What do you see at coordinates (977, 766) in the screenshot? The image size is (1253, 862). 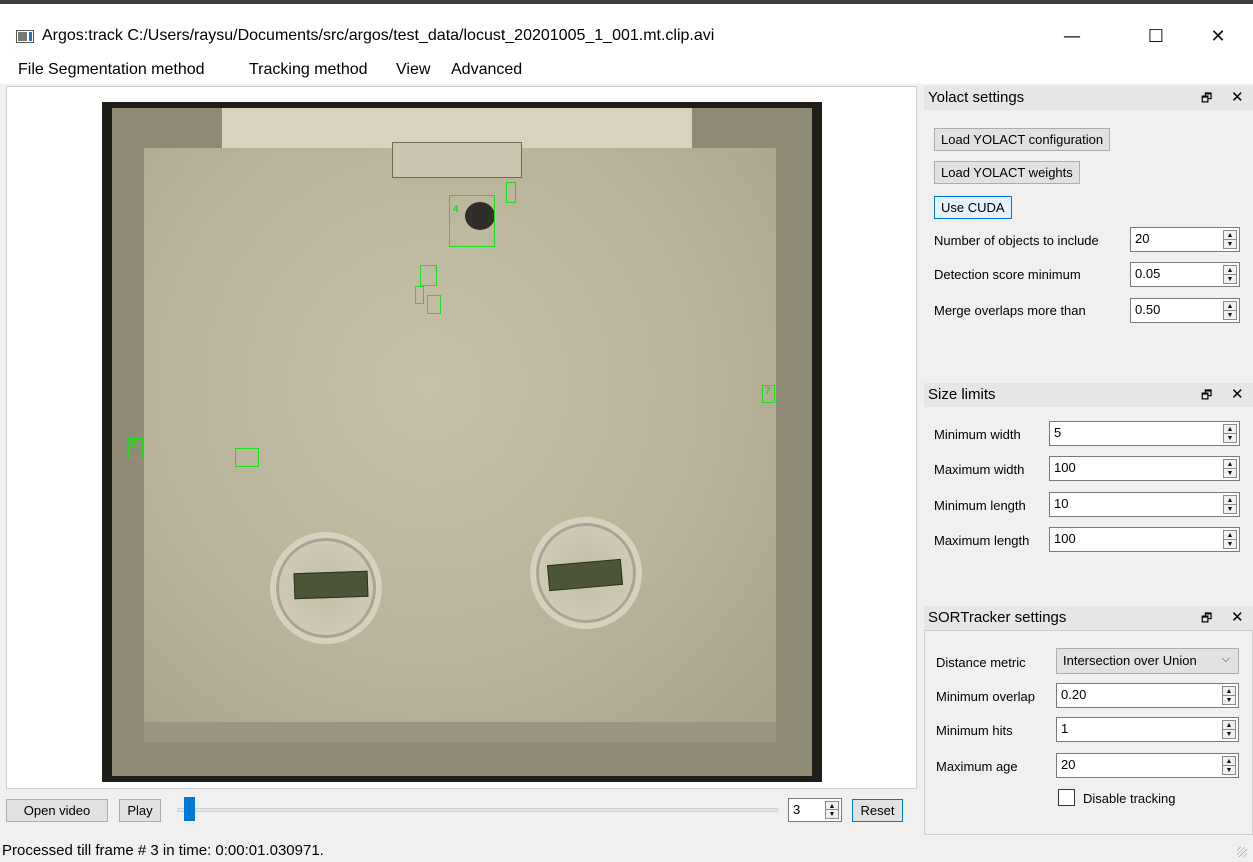 I see `maximum-age-label: Maximum age` at bounding box center [977, 766].